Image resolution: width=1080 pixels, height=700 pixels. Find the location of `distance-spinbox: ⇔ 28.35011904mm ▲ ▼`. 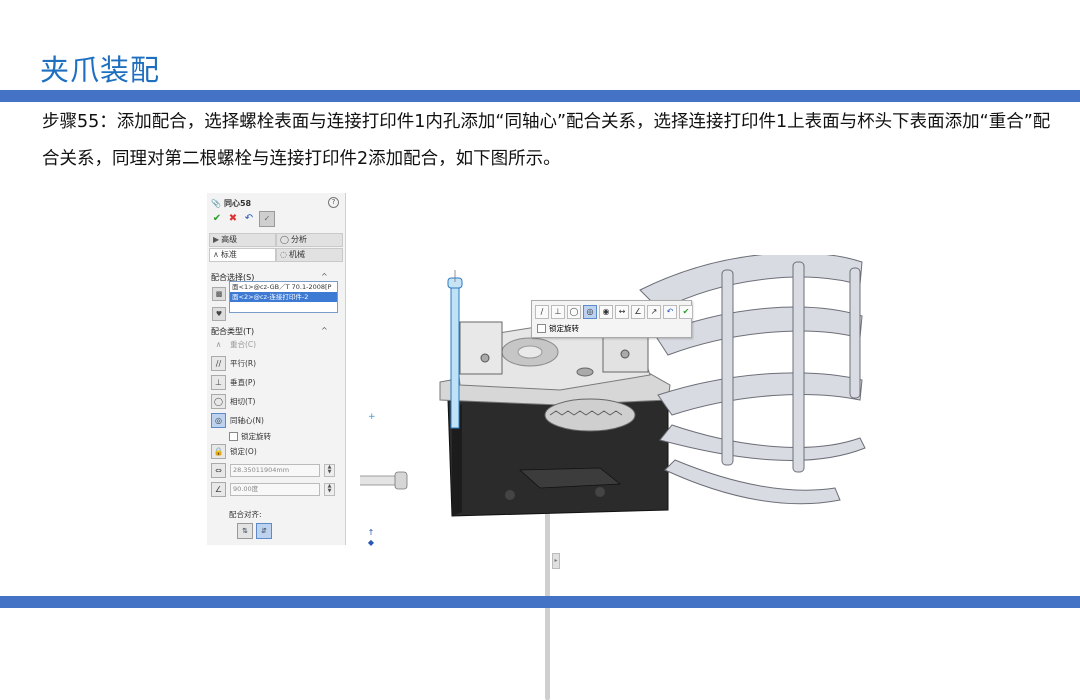

distance-spinbox: ⇔ 28.35011904mm ▲ ▼ is located at coordinates (275, 470).